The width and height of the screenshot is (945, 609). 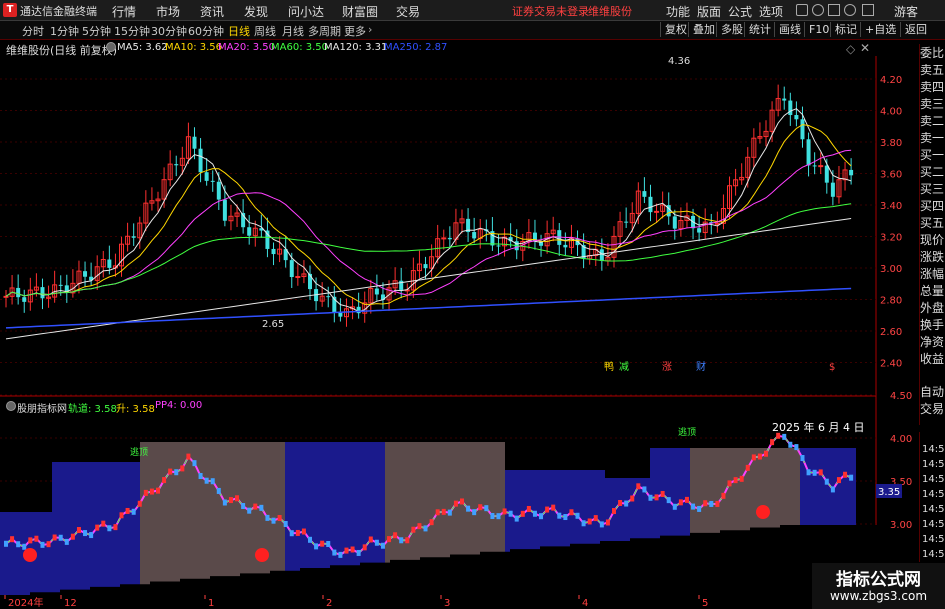 What do you see at coordinates (709, 11) in the screenshot?
I see `menu-item-layout: 版面` at bounding box center [709, 11].